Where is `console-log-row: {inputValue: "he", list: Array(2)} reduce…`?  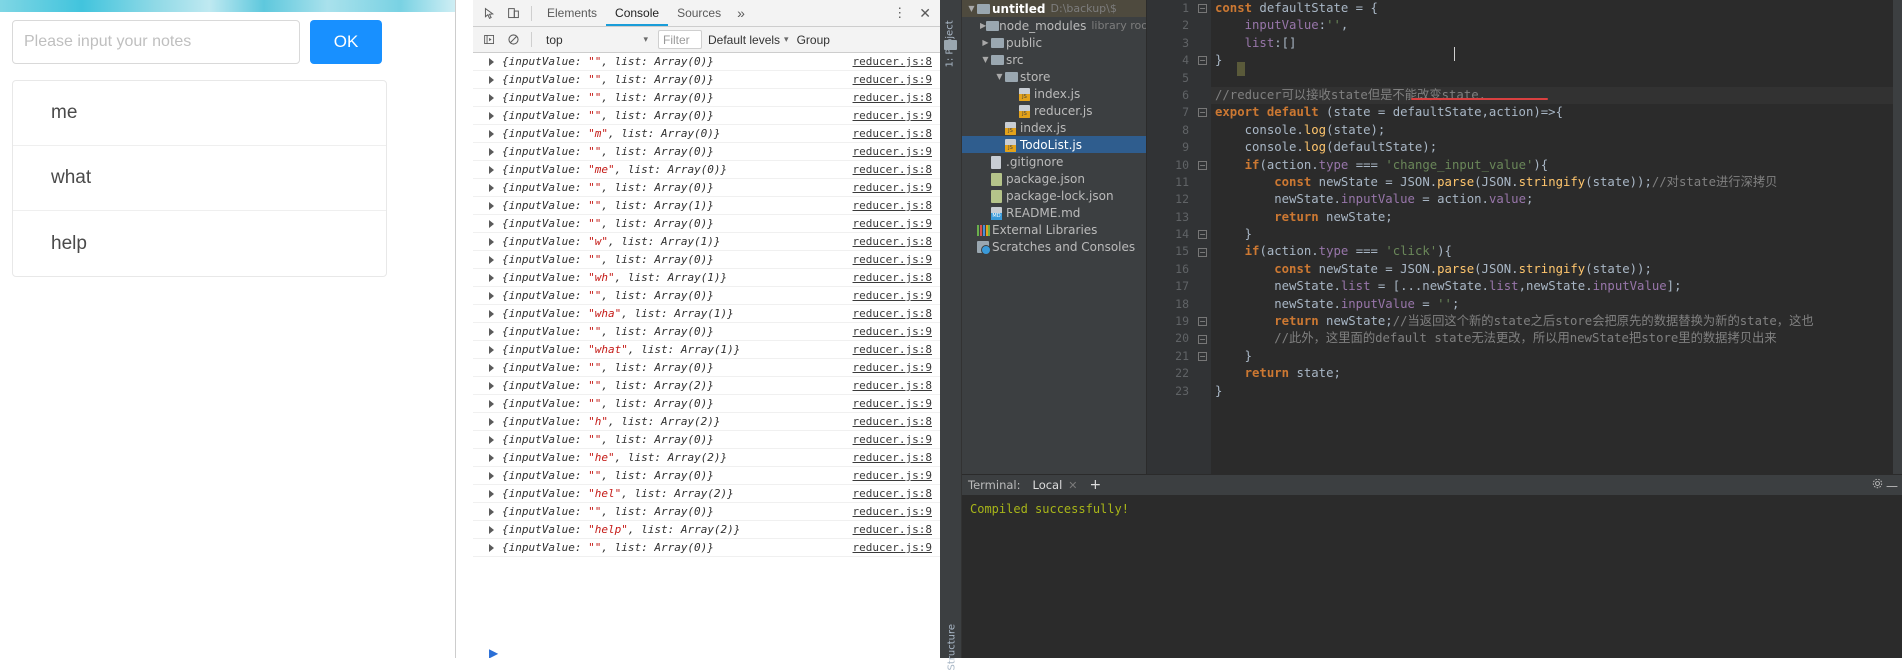 console-log-row: {inputValue: "he", list: Array(2)} reduce… is located at coordinates (706, 458).